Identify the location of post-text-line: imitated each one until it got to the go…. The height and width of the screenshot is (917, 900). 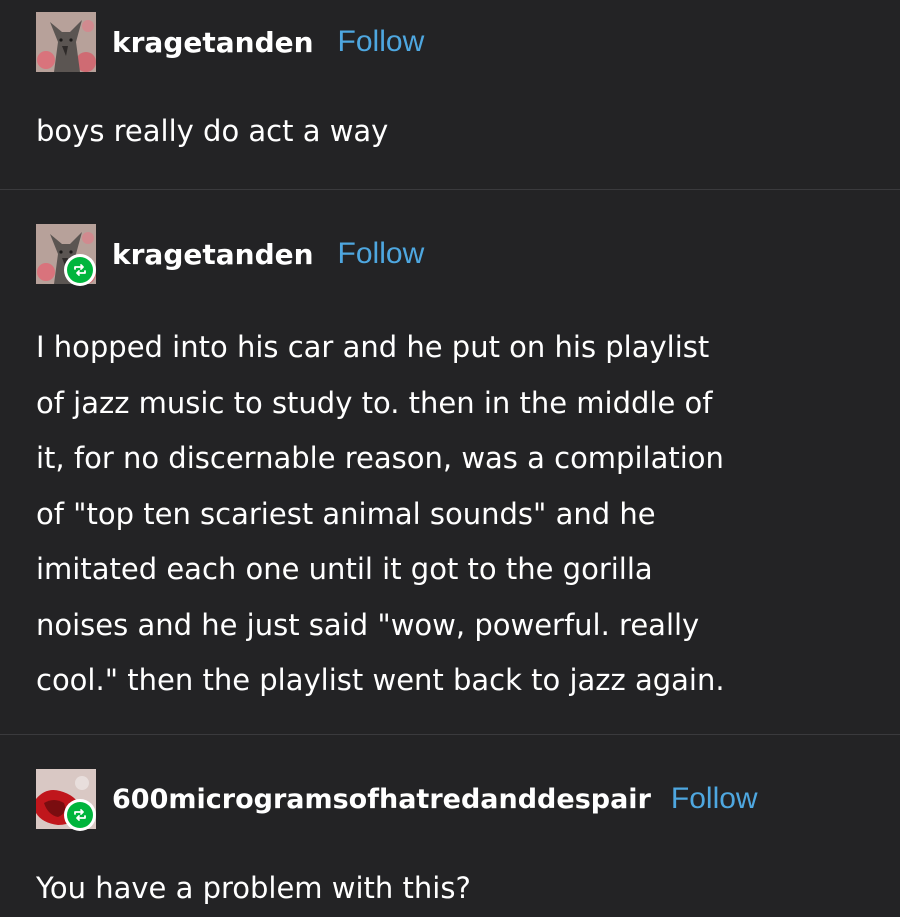
(344, 569).